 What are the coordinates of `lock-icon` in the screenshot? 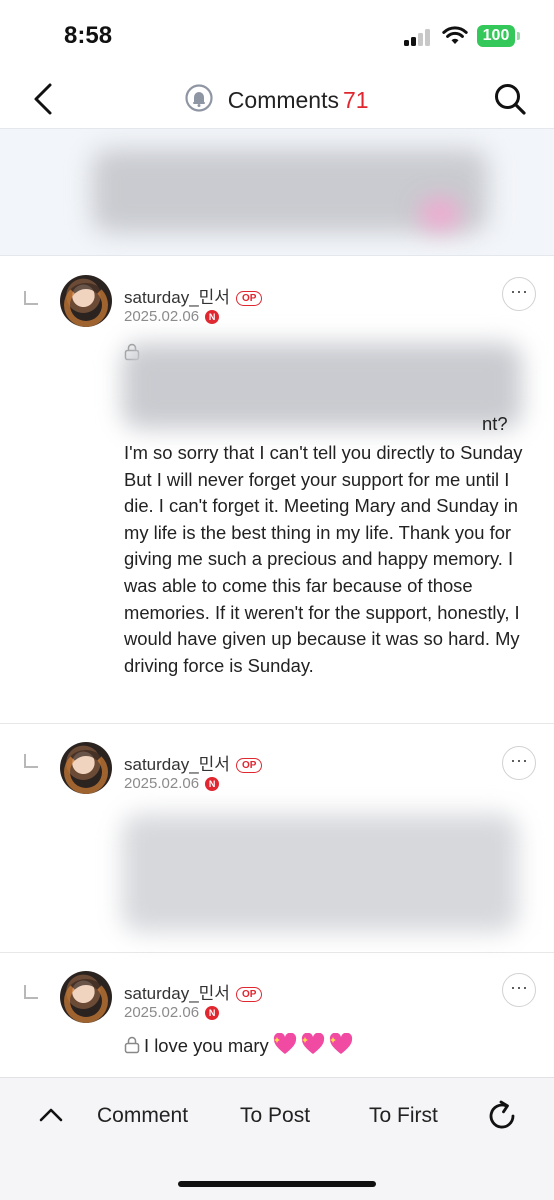 It's located at (132, 1045).